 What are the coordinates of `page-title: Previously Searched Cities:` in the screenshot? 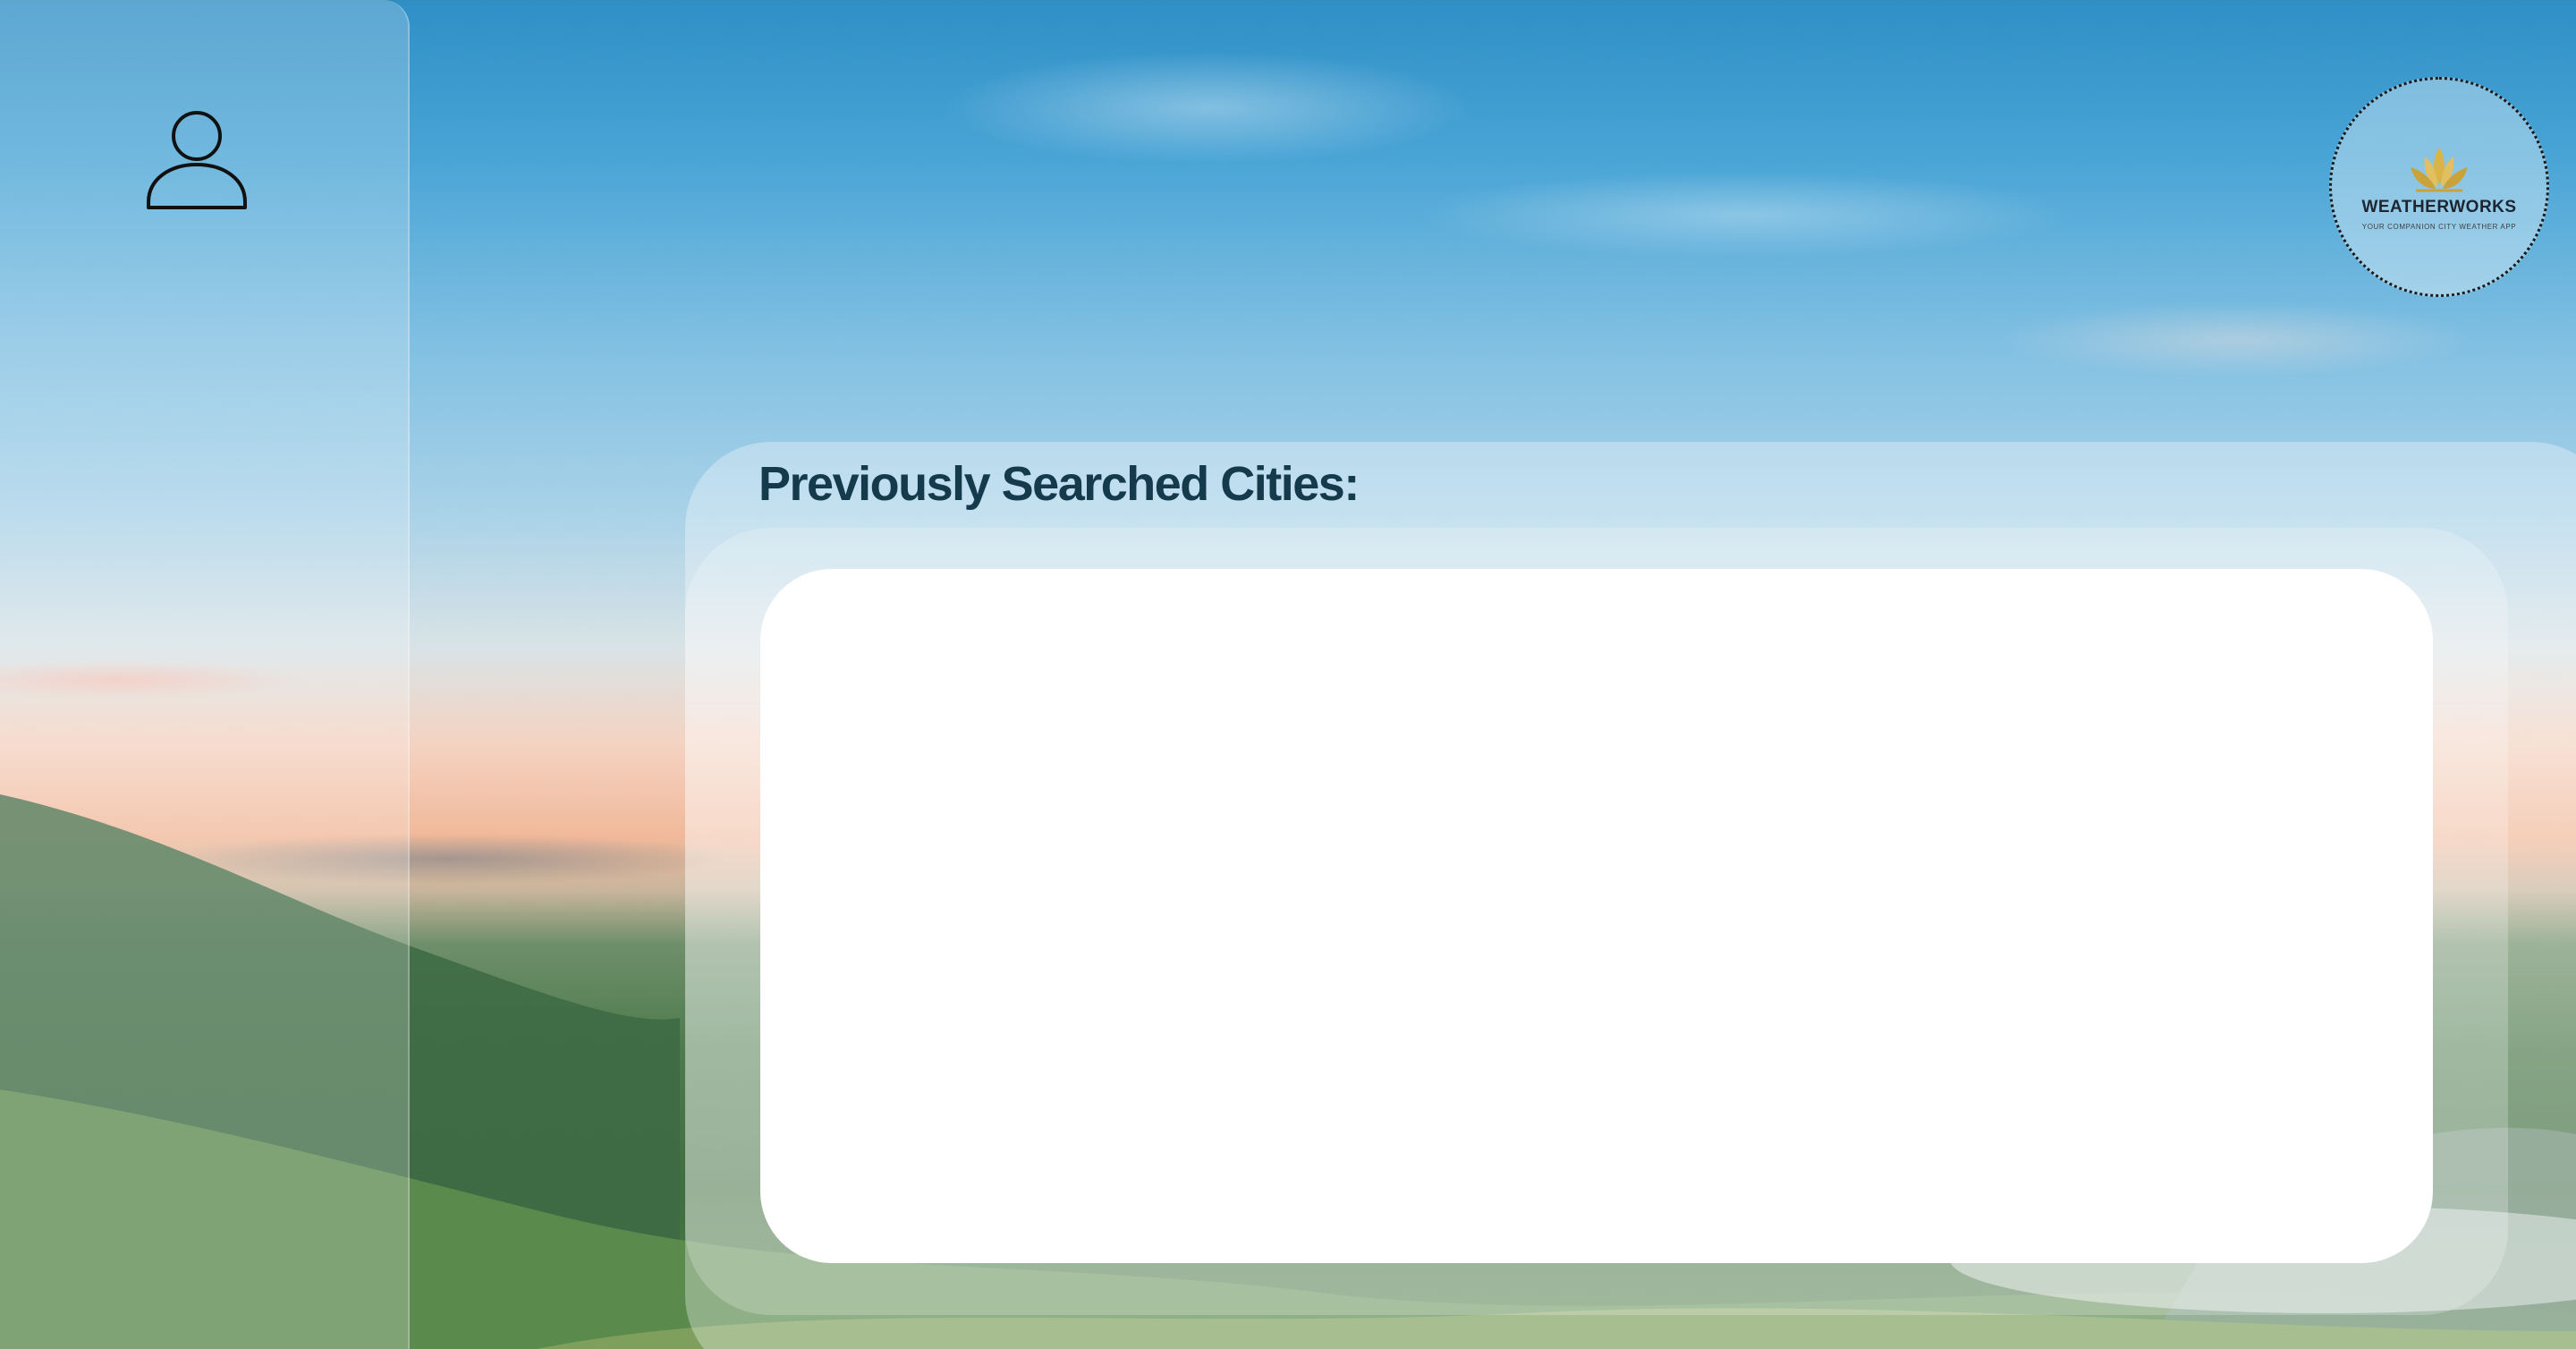 It's located at (1059, 484).